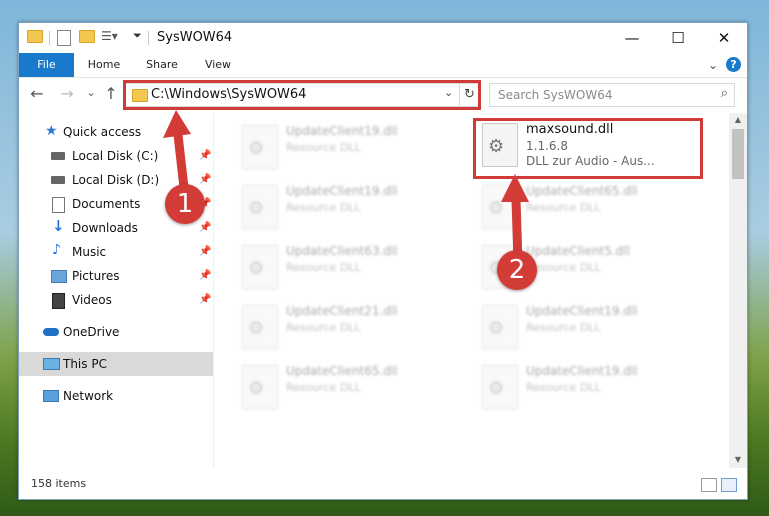 Image resolution: width=769 pixels, height=516 pixels. I want to click on annotation-arrows, so click(346, 186).